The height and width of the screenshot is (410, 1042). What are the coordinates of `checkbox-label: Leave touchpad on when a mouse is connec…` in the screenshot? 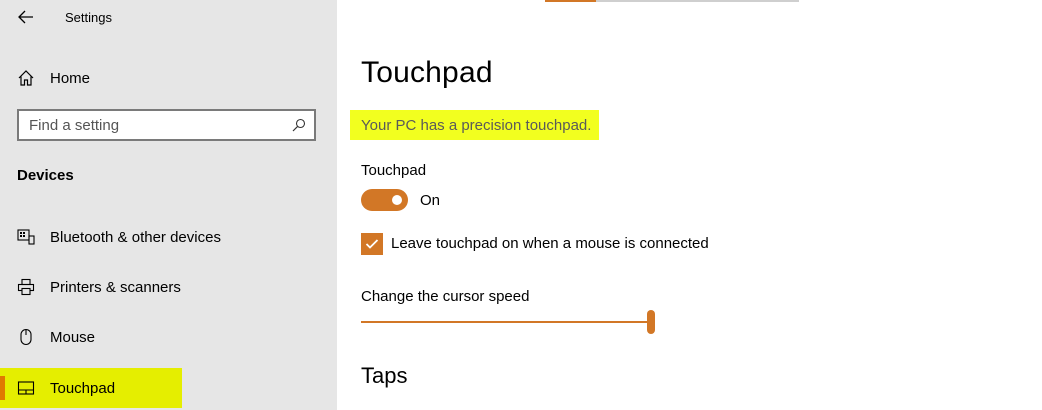 It's located at (550, 243).